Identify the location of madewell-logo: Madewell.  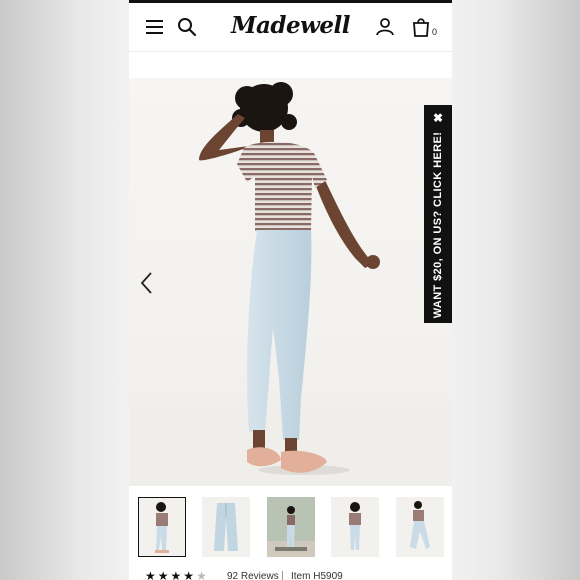
(290, 26).